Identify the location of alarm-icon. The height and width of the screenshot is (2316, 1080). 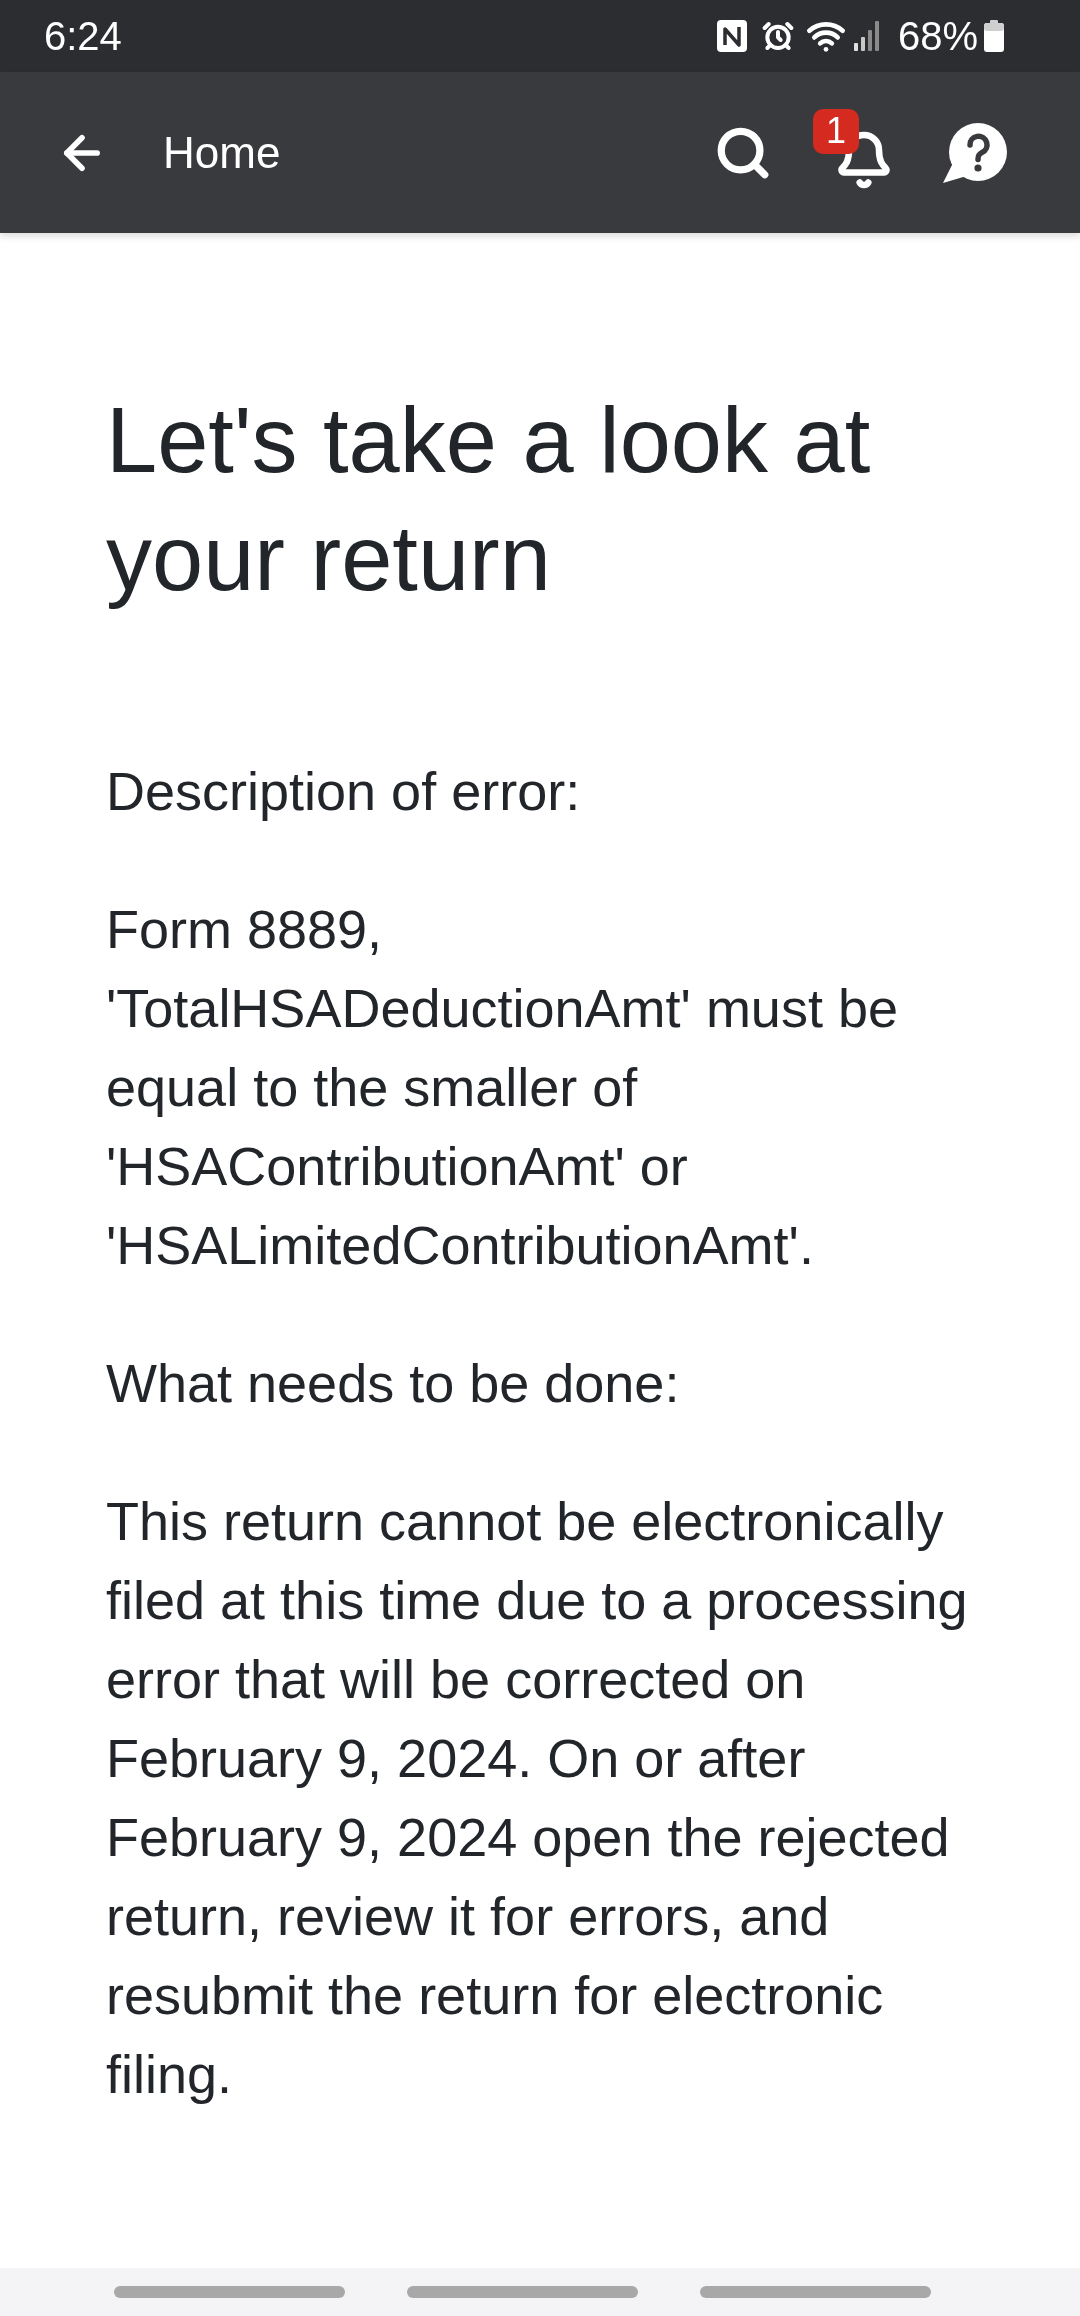
(777, 36).